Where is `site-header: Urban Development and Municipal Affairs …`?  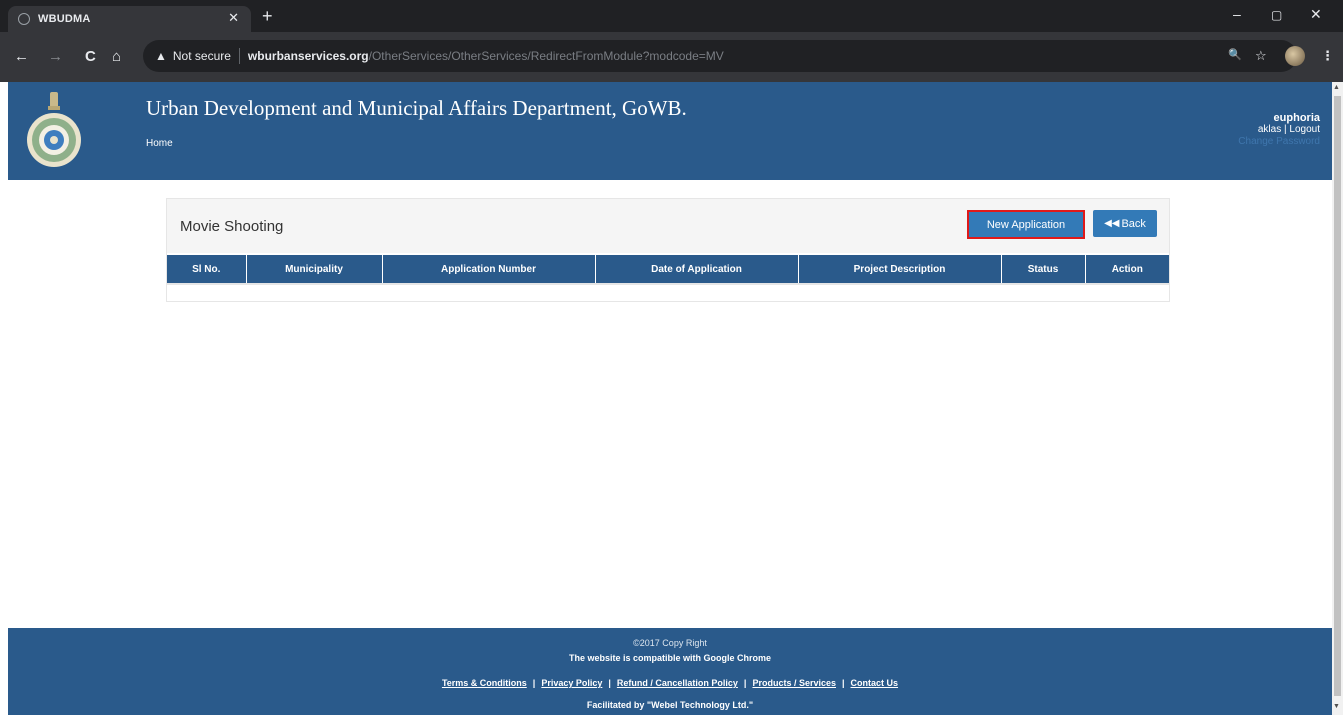
site-header: Urban Development and Municipal Affairs … is located at coordinates (670, 131).